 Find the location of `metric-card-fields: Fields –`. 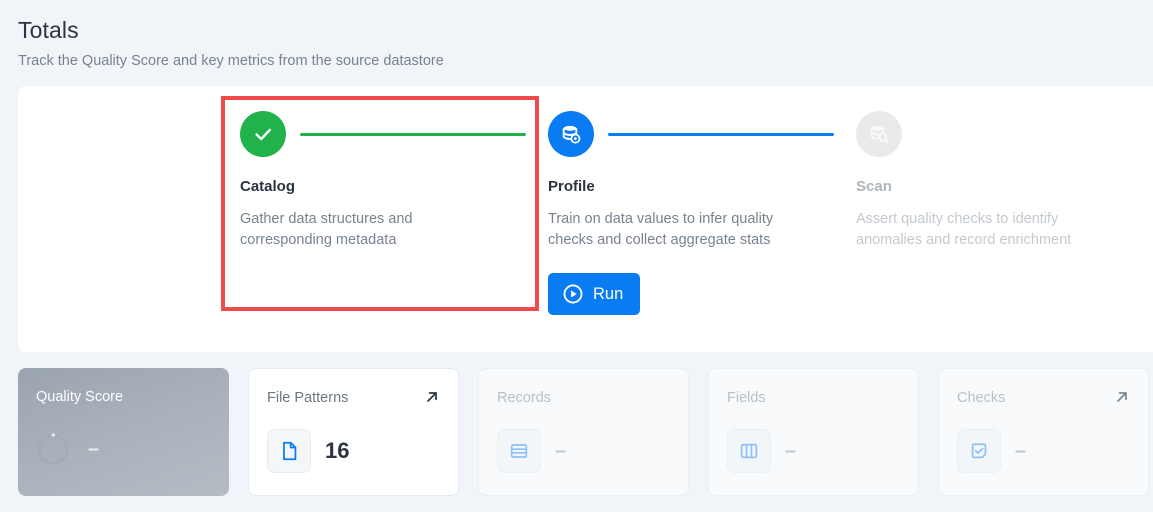

metric-card-fields: Fields – is located at coordinates (813, 432).